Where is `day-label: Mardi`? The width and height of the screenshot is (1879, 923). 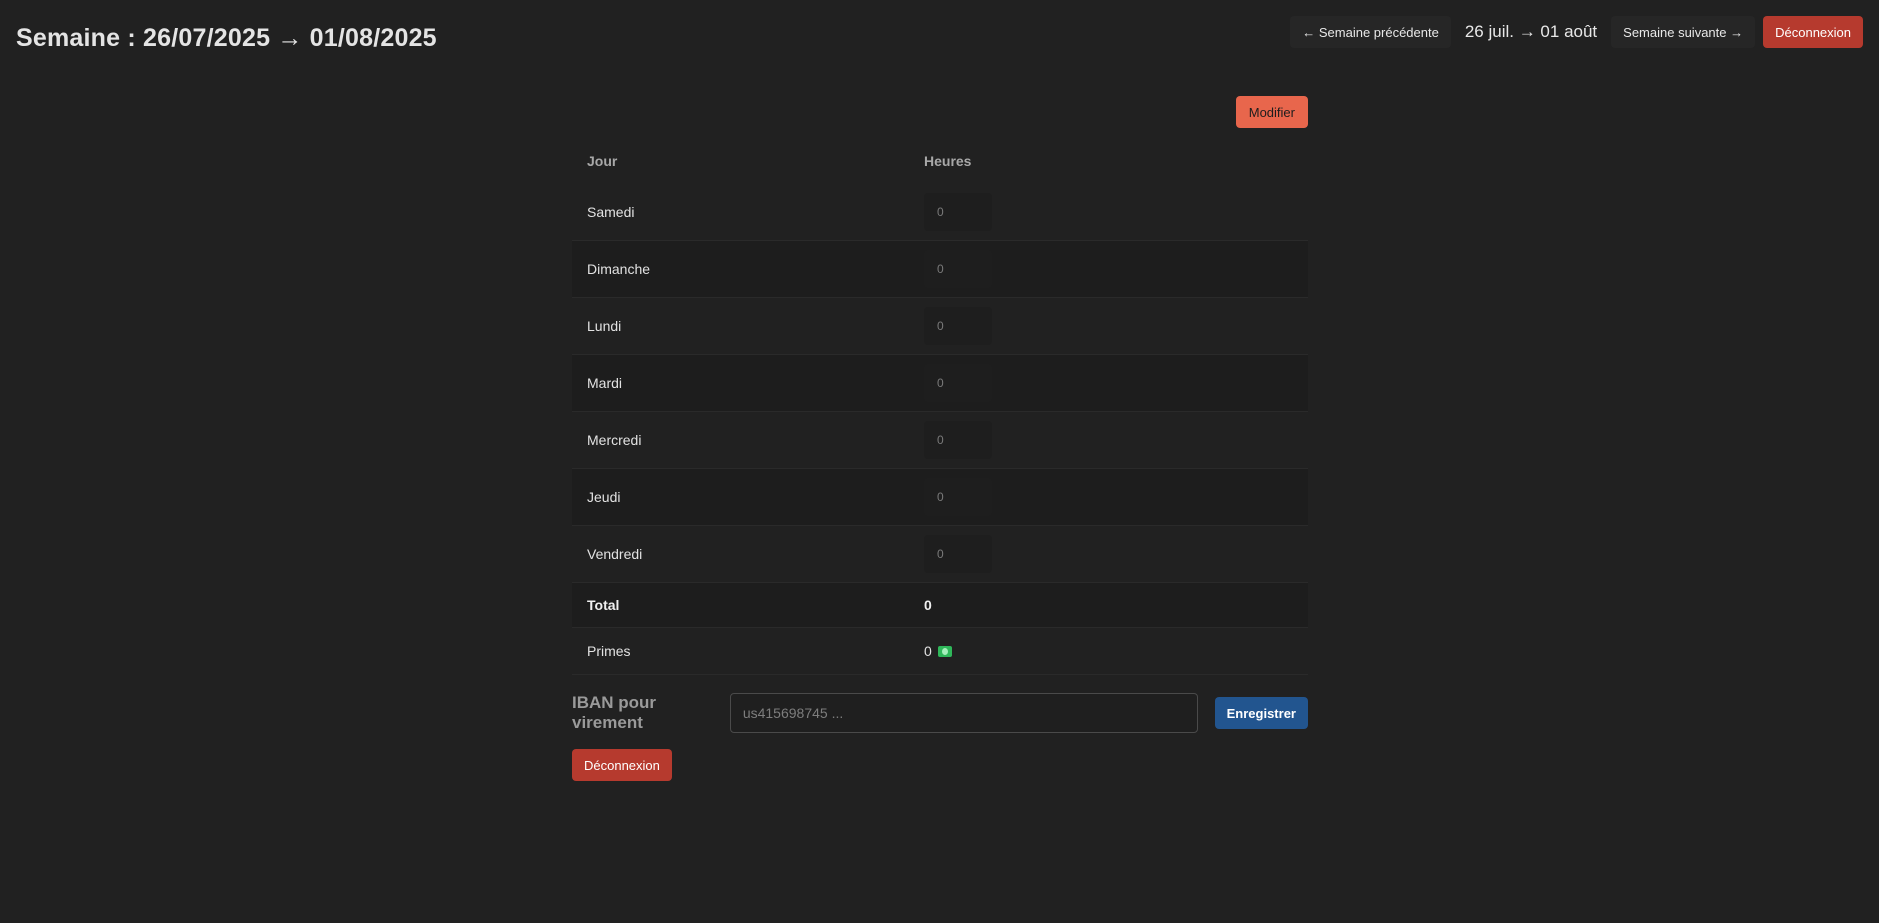
day-label: Mardi is located at coordinates (605, 383).